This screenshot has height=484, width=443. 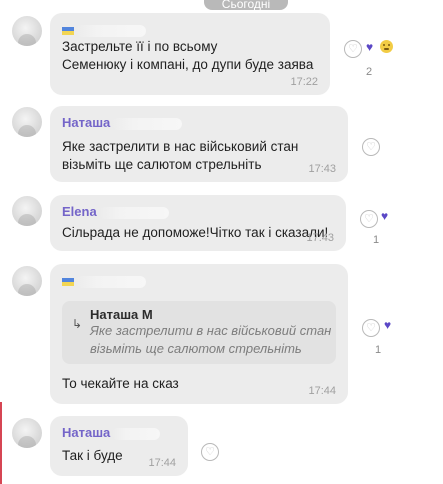 I want to click on date-pill: Сьогодні, so click(x=246, y=5).